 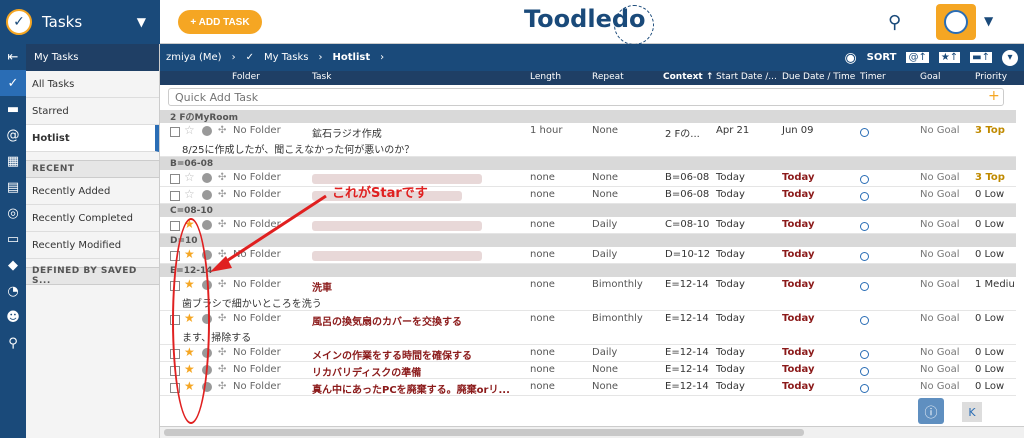 I want to click on horizontal-scrollbar, so click(x=592, y=432).